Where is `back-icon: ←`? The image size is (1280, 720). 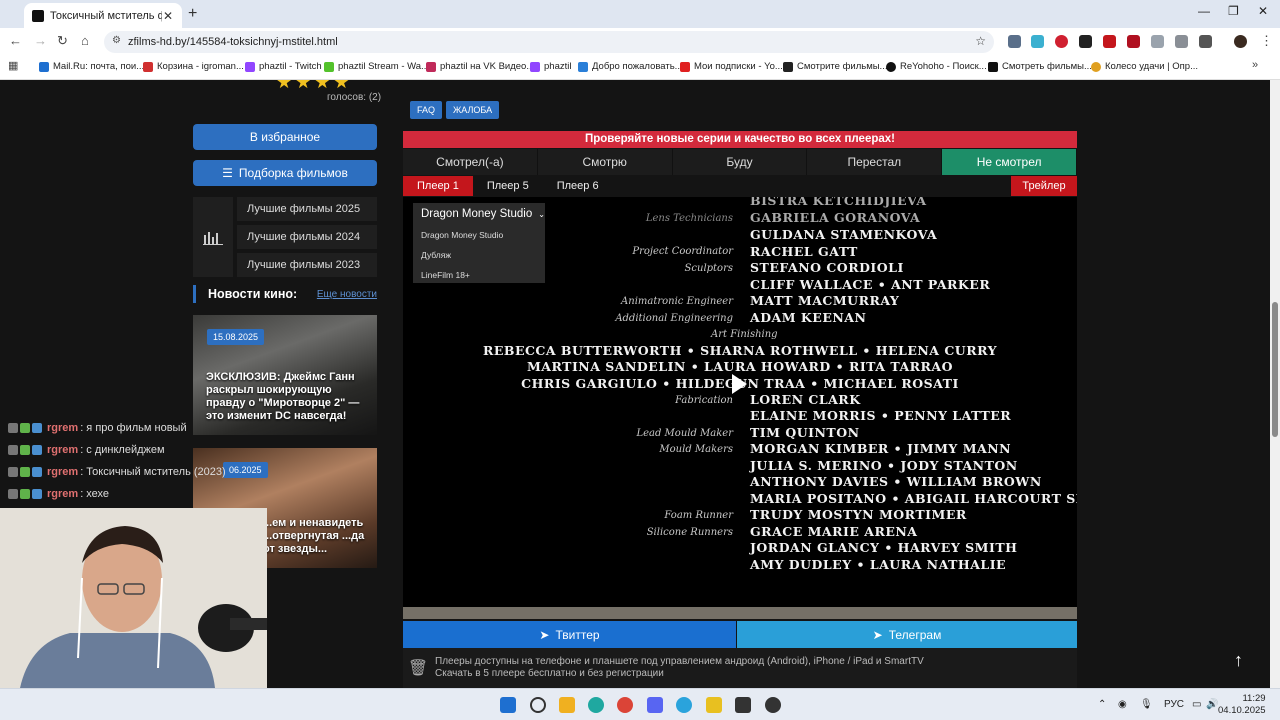 back-icon: ← is located at coordinates (15, 40).